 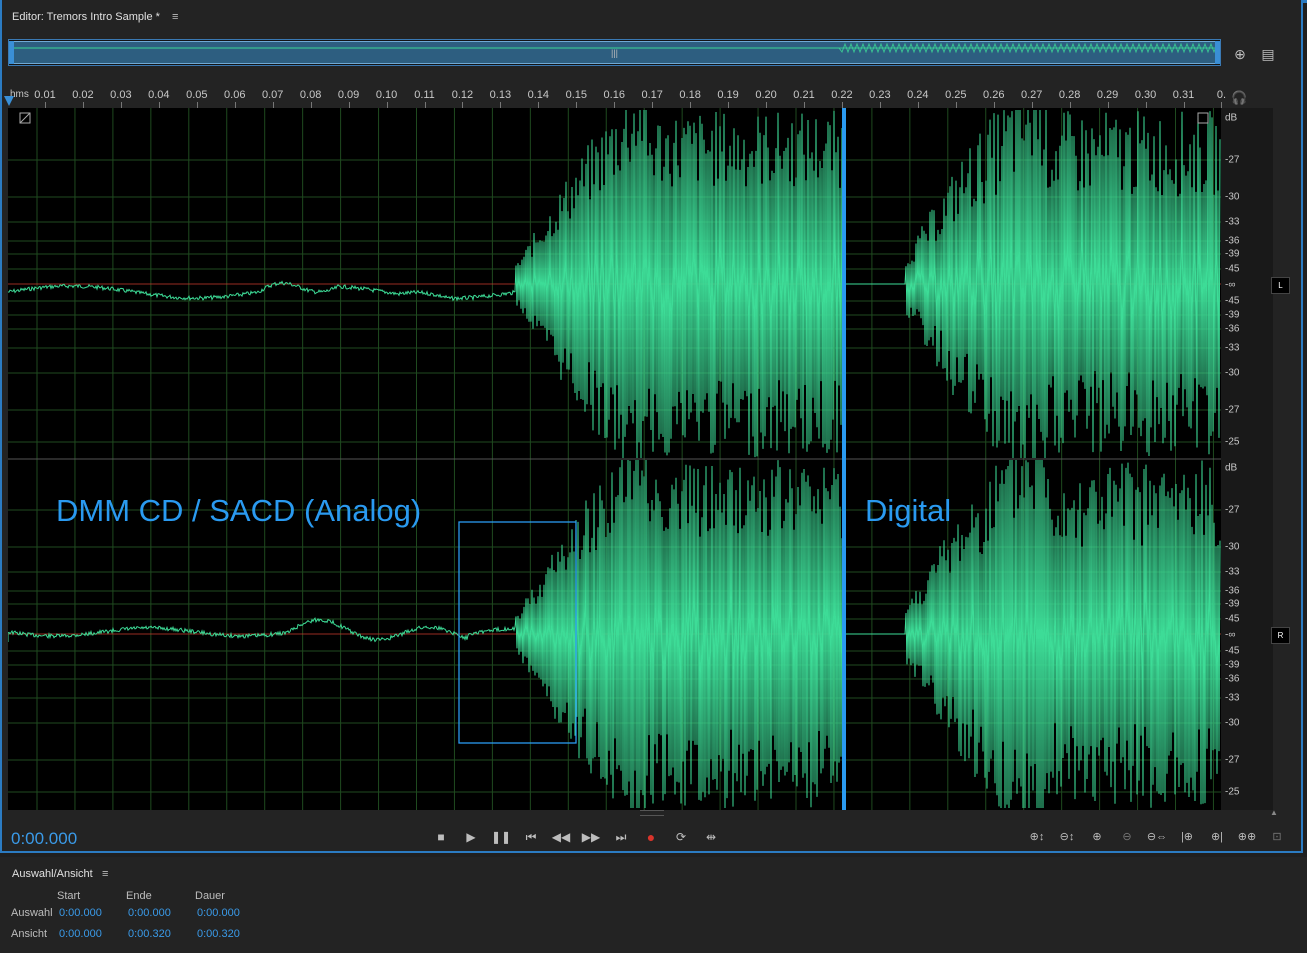 What do you see at coordinates (80, 934) in the screenshot?
I see `view-start-field: 0:00.000` at bounding box center [80, 934].